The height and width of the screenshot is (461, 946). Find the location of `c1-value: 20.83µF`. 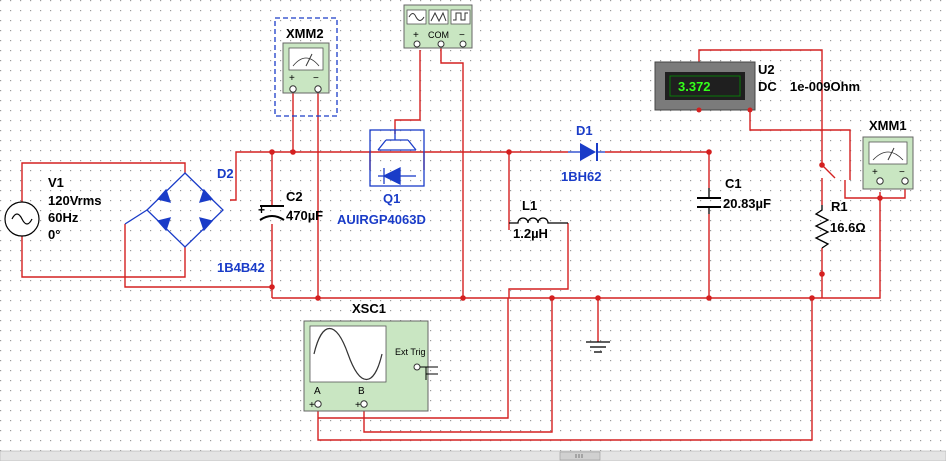

c1-value: 20.83µF is located at coordinates (747, 203).